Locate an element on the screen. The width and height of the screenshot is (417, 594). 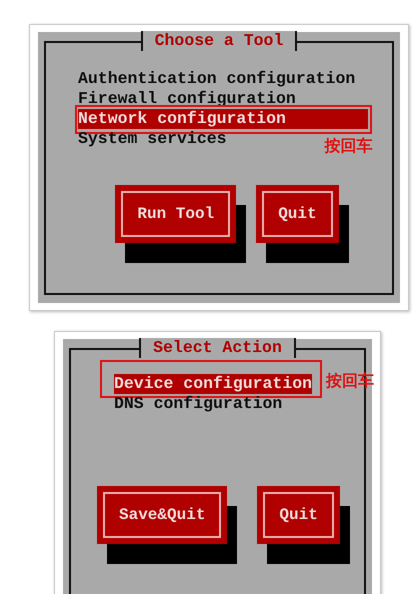
menu-item: DNS configuration is located at coordinates (198, 404).